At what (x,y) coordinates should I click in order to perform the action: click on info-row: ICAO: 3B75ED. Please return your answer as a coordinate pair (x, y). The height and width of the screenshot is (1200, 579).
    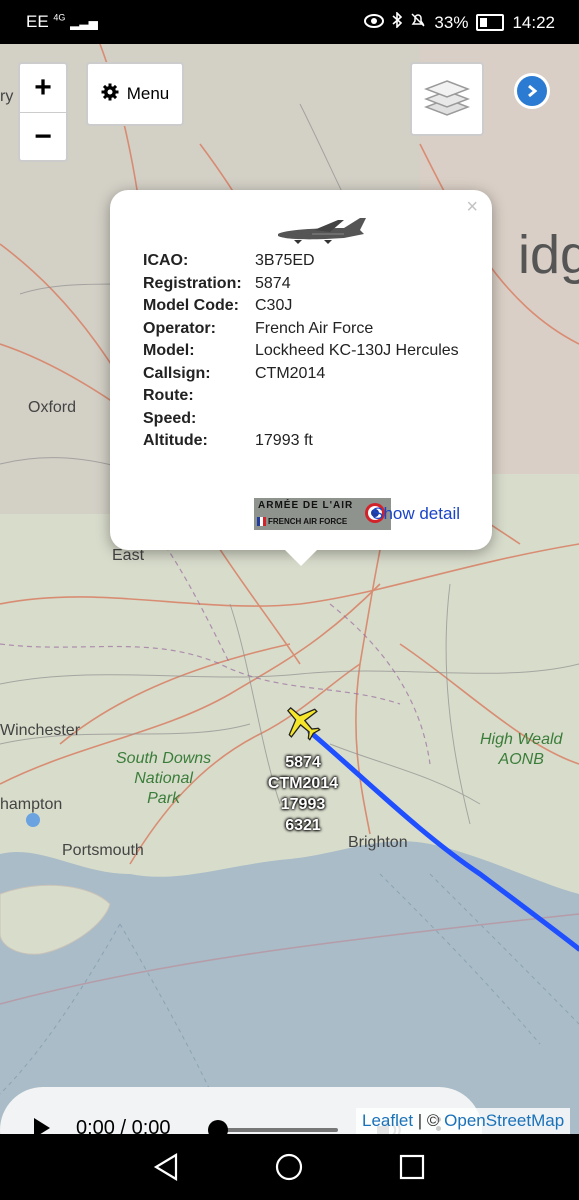
    Looking at the image, I should click on (301, 263).